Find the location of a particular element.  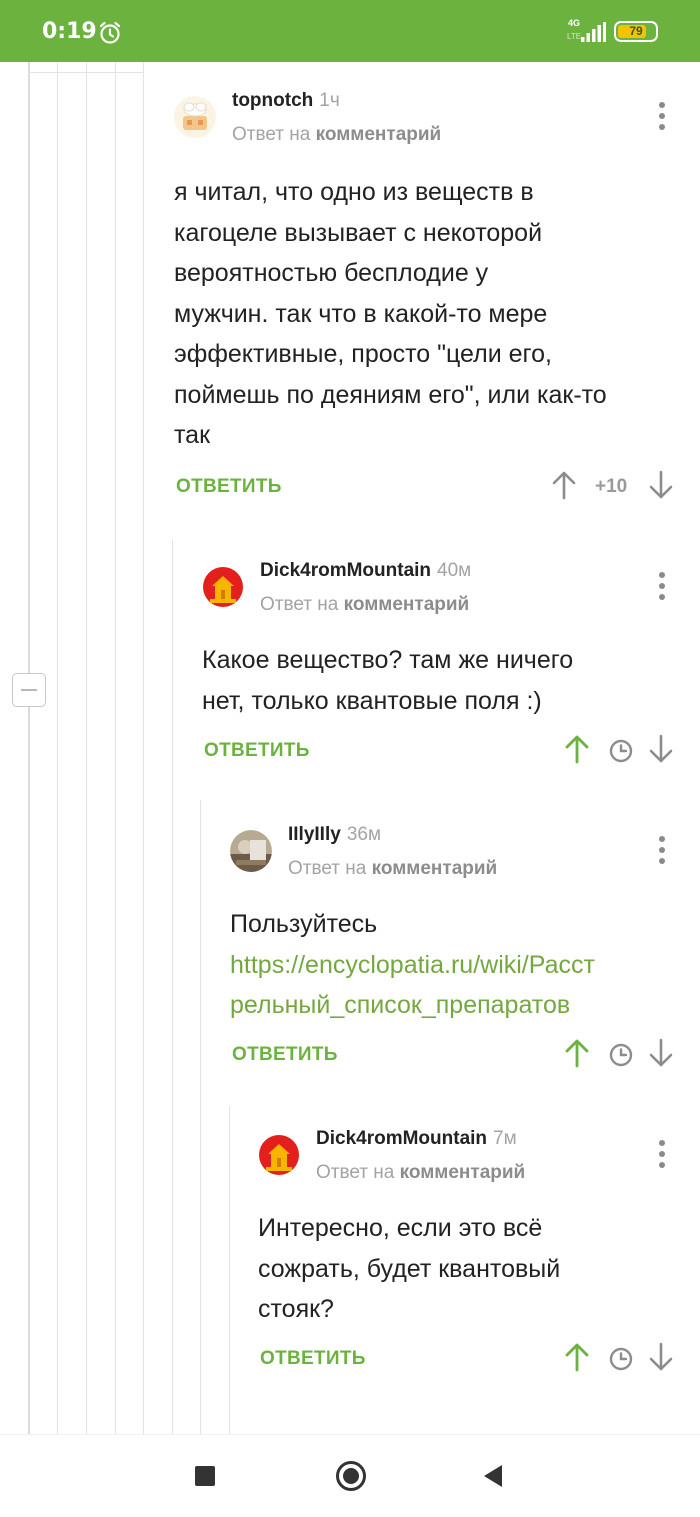

comment-text-line: эффективные, просто "цели его, is located at coordinates (363, 354).